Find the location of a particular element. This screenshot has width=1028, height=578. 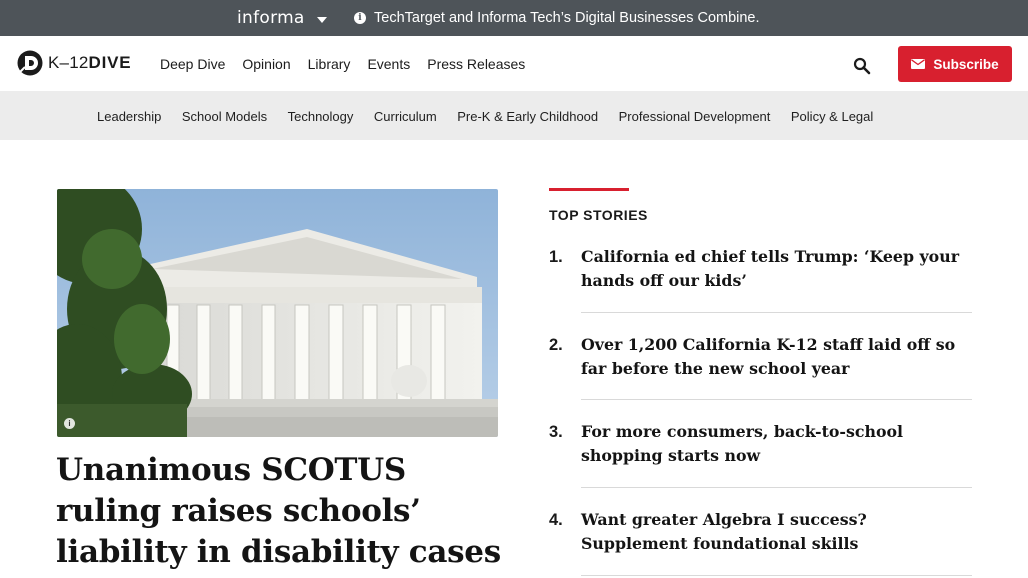

topic-policy-legal: Policy & Legal is located at coordinates (832, 116).